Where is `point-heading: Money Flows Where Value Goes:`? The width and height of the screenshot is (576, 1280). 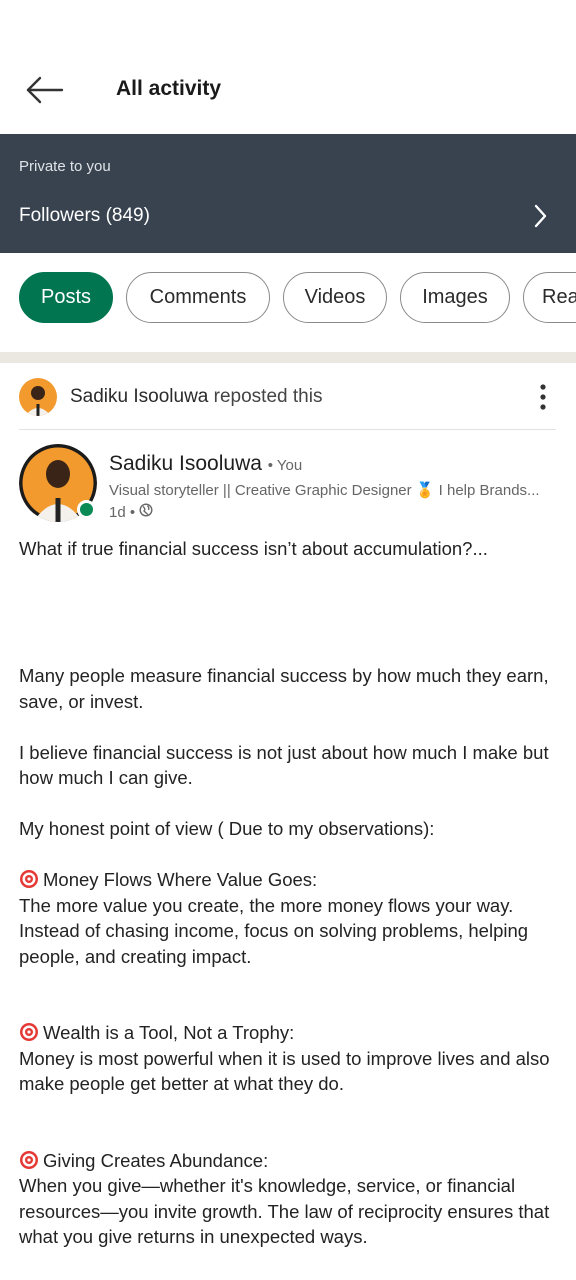 point-heading: Money Flows Where Value Goes: is located at coordinates (289, 880).